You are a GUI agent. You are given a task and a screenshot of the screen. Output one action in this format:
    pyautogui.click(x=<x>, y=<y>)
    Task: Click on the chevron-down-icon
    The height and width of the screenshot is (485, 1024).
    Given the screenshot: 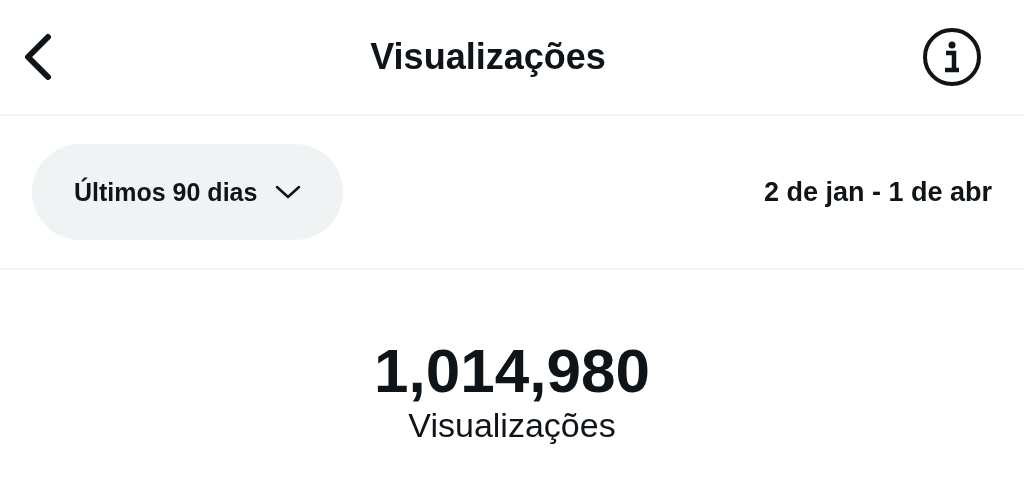 What is the action you would take?
    pyautogui.click(x=288, y=192)
    